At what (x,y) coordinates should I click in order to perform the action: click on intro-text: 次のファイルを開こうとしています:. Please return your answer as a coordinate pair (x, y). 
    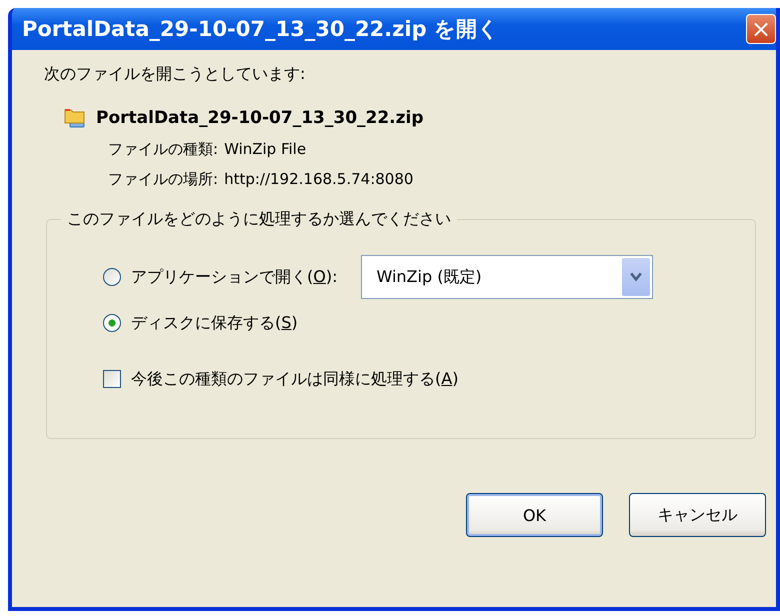
    Looking at the image, I should click on (175, 74).